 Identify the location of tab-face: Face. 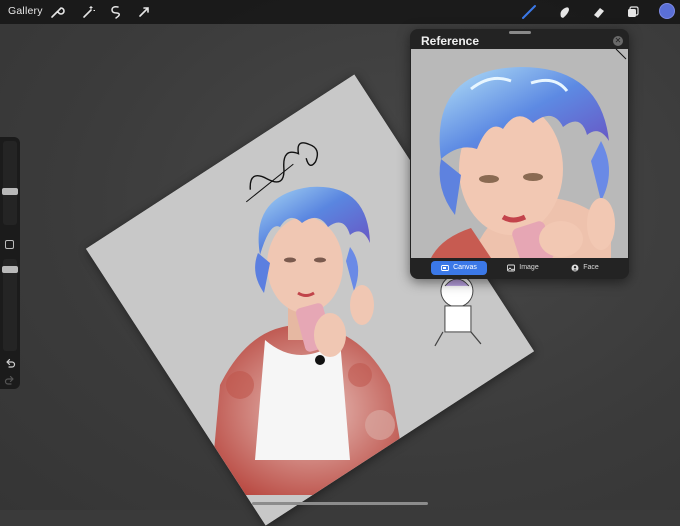
(585, 268).